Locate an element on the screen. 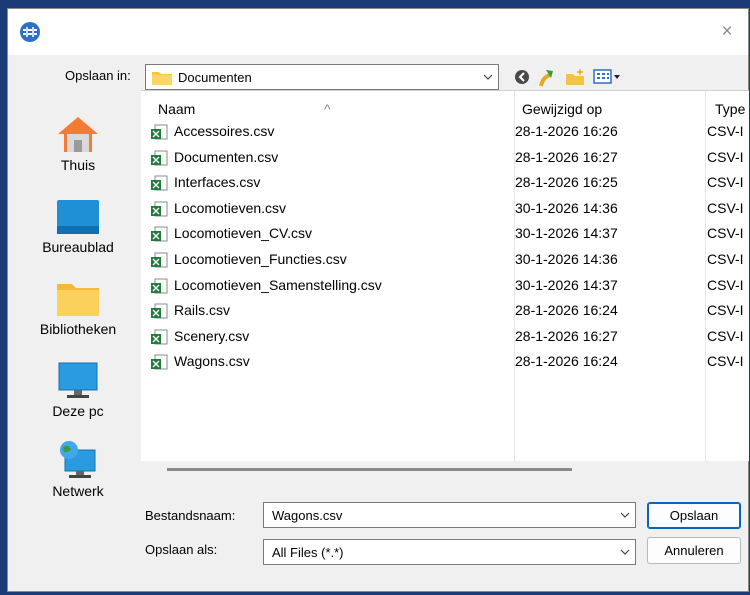  place-libraries: Bibliotheken is located at coordinates (78, 307).